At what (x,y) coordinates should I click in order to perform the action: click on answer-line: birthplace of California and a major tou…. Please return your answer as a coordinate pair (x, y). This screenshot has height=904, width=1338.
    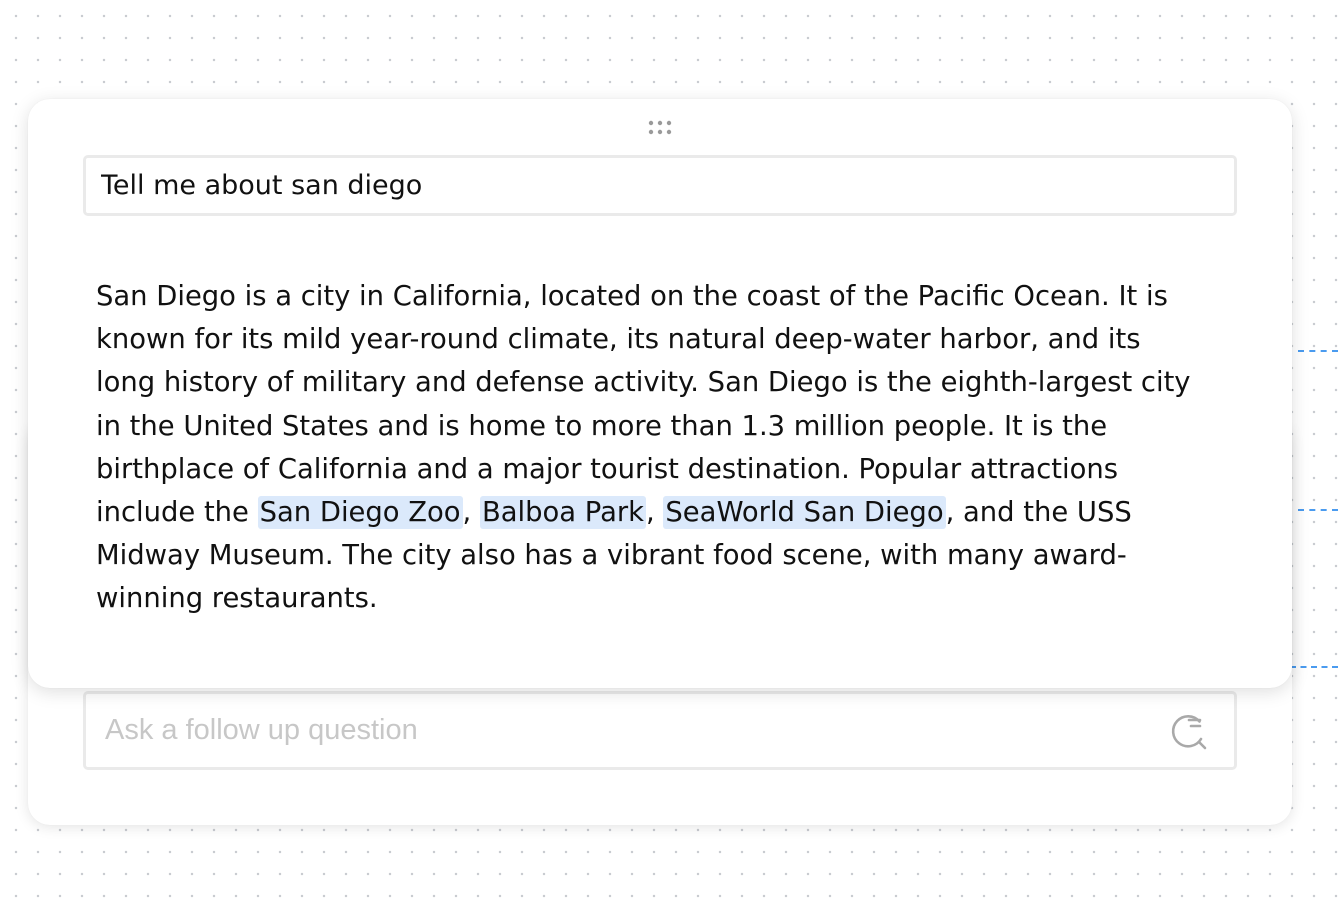
    Looking at the image, I should click on (607, 469).